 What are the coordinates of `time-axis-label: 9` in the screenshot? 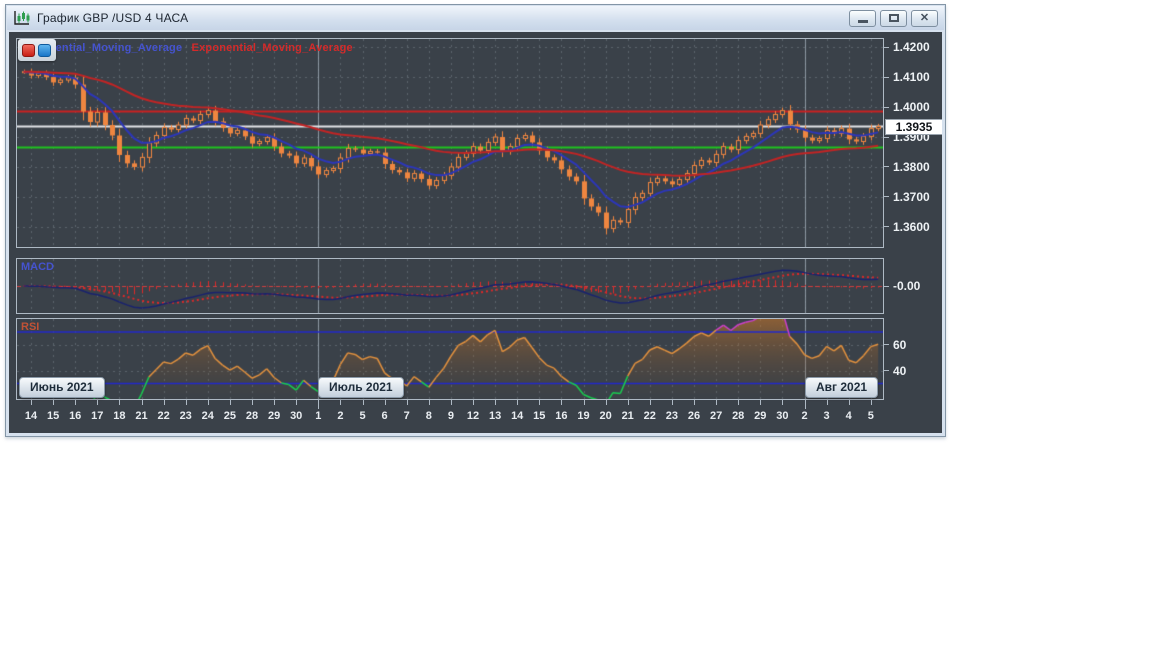 It's located at (450, 416).